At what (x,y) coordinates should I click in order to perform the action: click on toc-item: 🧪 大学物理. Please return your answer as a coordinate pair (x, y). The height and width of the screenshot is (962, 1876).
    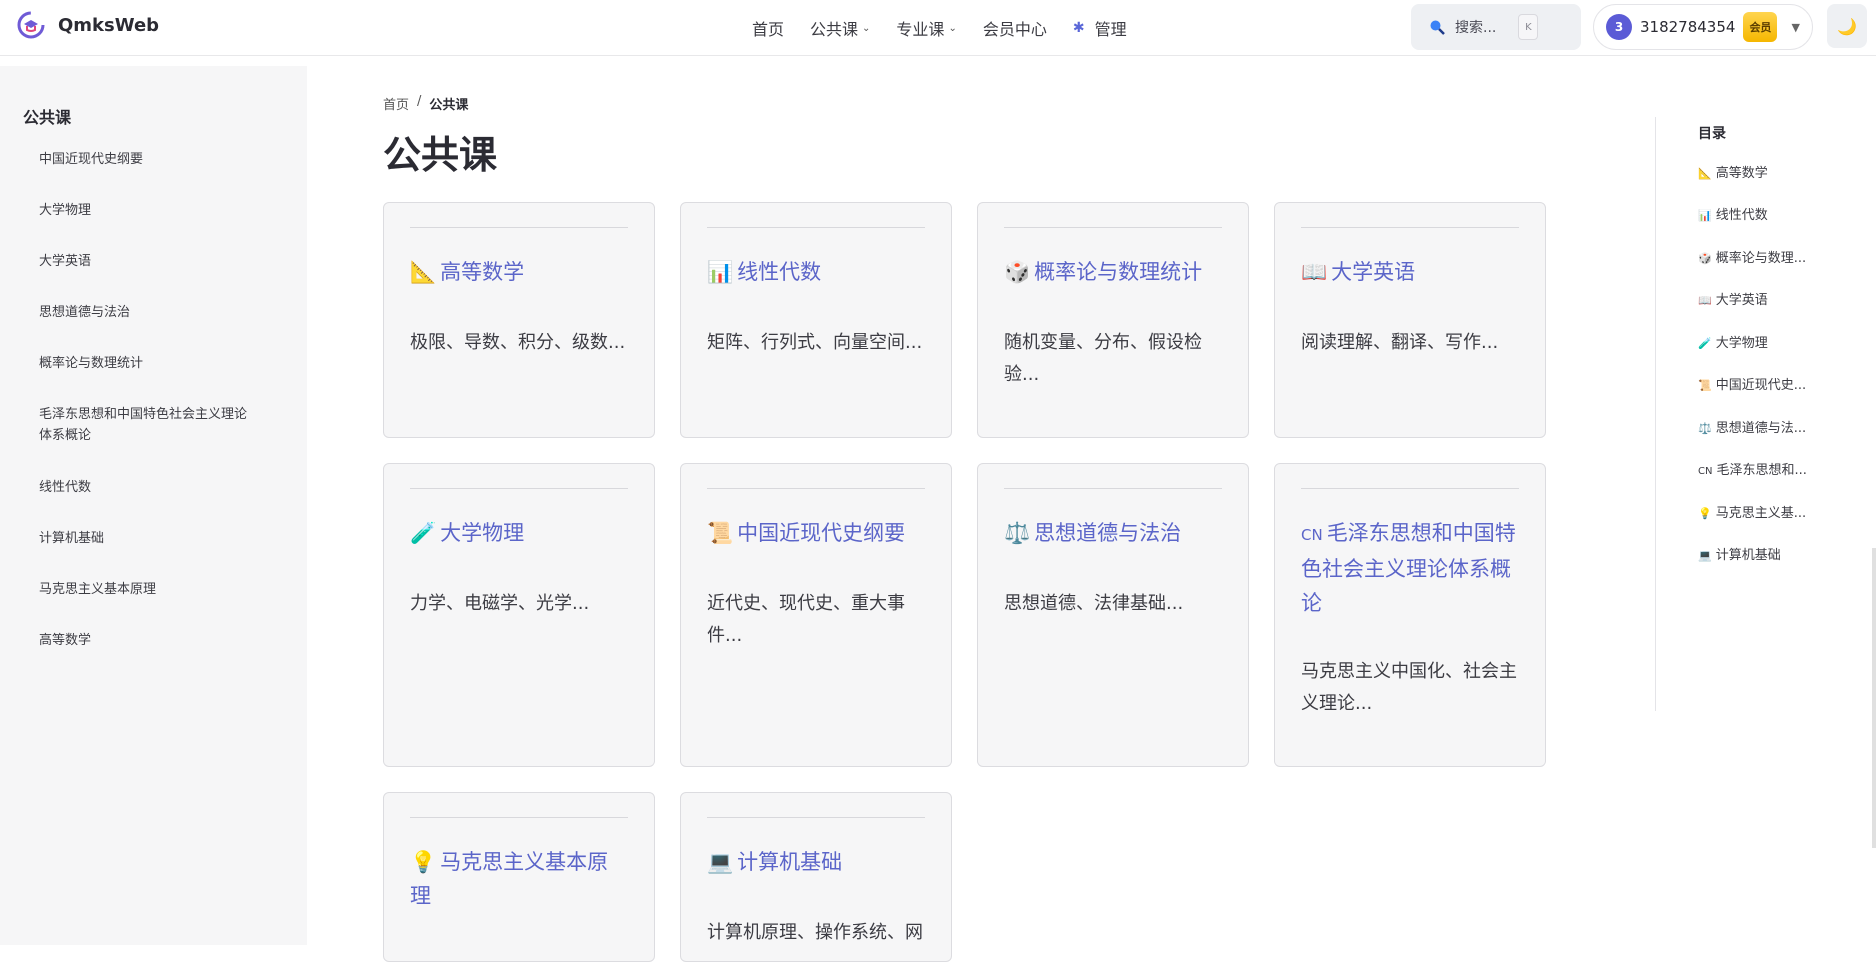
    Looking at the image, I should click on (1733, 341).